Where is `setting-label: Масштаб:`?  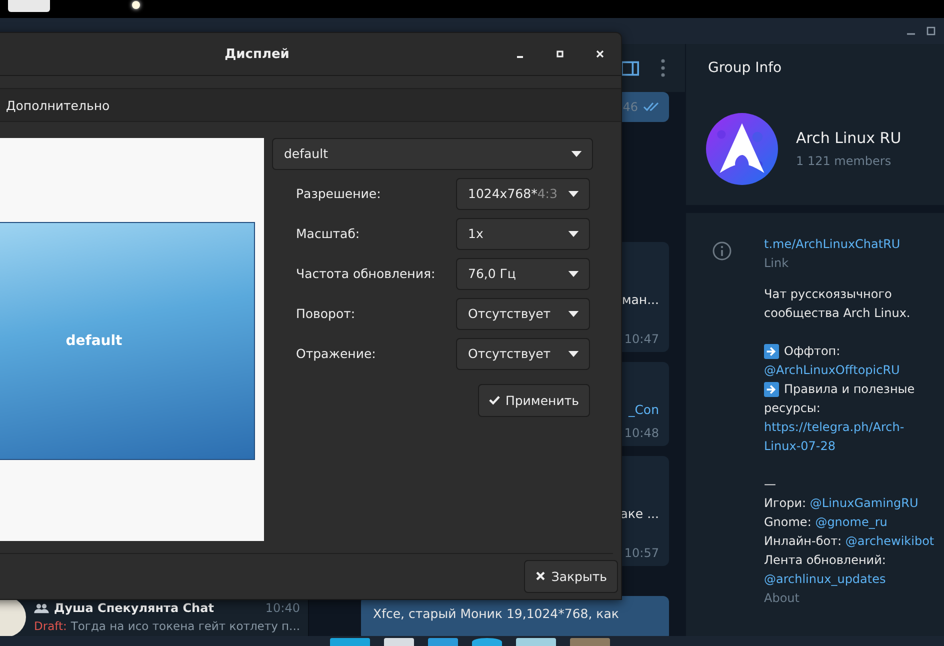 setting-label: Масштаб: is located at coordinates (328, 234).